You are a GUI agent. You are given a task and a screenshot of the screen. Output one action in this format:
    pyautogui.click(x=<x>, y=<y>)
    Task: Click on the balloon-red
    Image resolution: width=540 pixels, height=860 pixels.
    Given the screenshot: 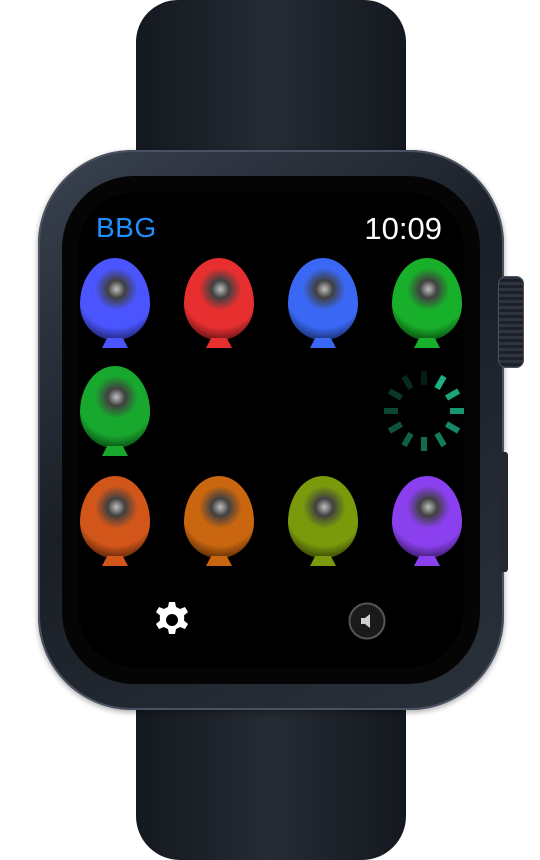 What is the action you would take?
    pyautogui.click(x=219, y=306)
    